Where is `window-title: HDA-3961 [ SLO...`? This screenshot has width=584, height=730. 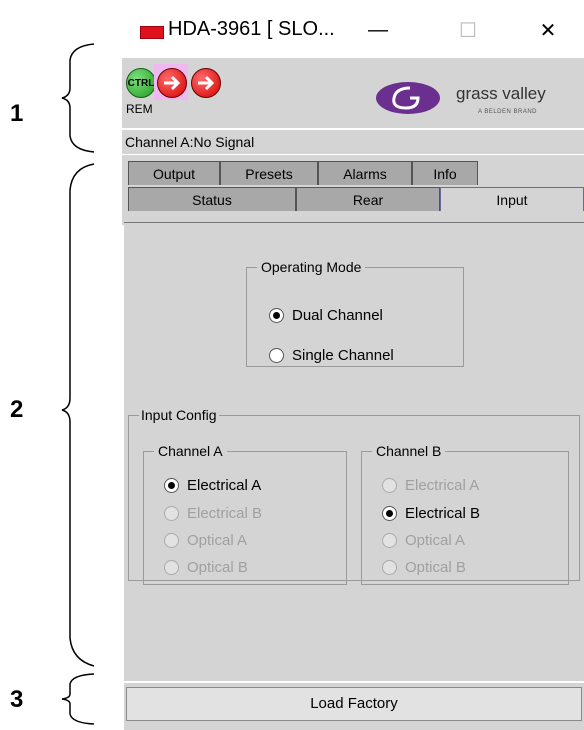 window-title: HDA-3961 [ SLO... is located at coordinates (251, 29).